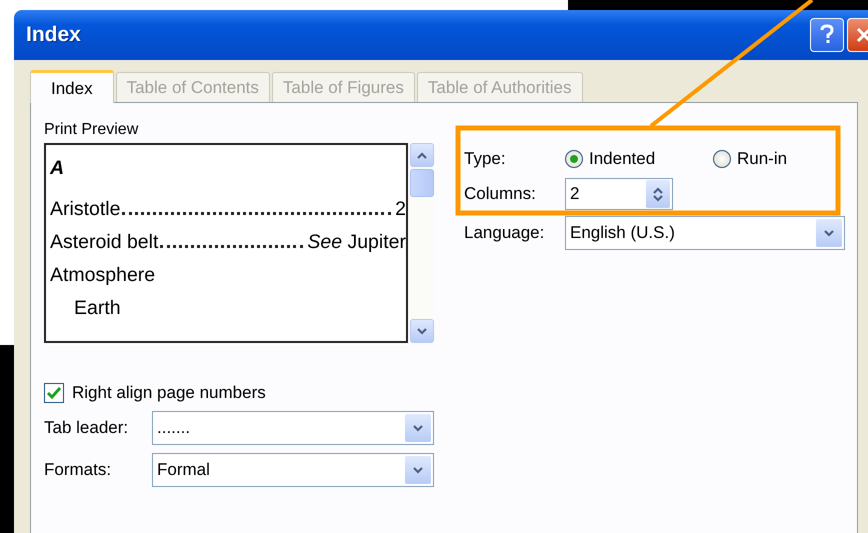 This screenshot has height=533, width=868. Describe the element at coordinates (400, 209) in the screenshot. I see `page-reference: 2` at that location.